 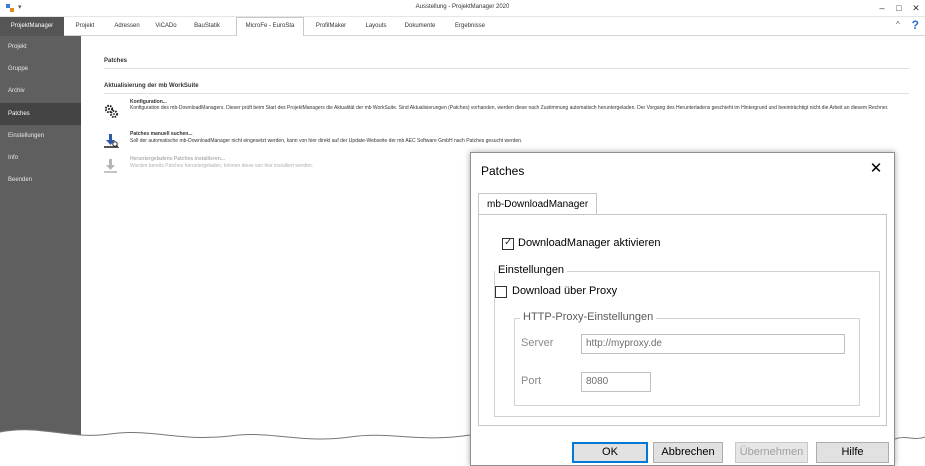 I want to click on collapse-ribbon-icon: ^, so click(x=898, y=24).